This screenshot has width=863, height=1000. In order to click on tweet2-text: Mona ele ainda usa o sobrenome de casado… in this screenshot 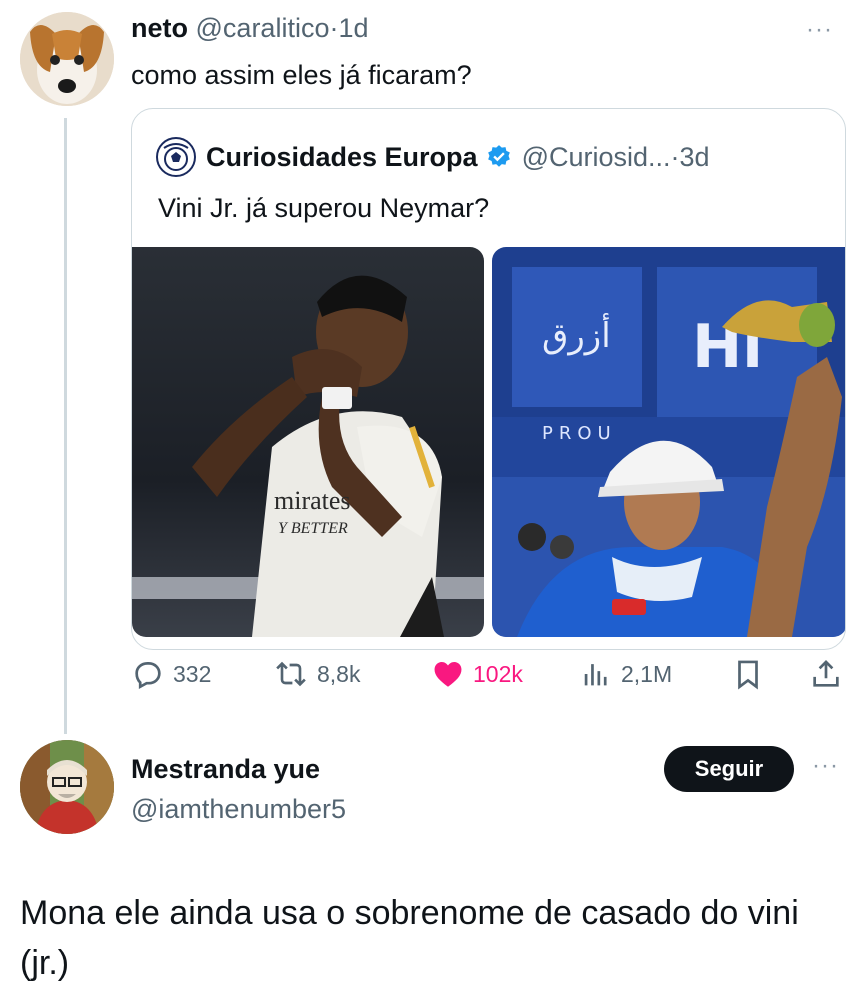, I will do `click(409, 938)`.